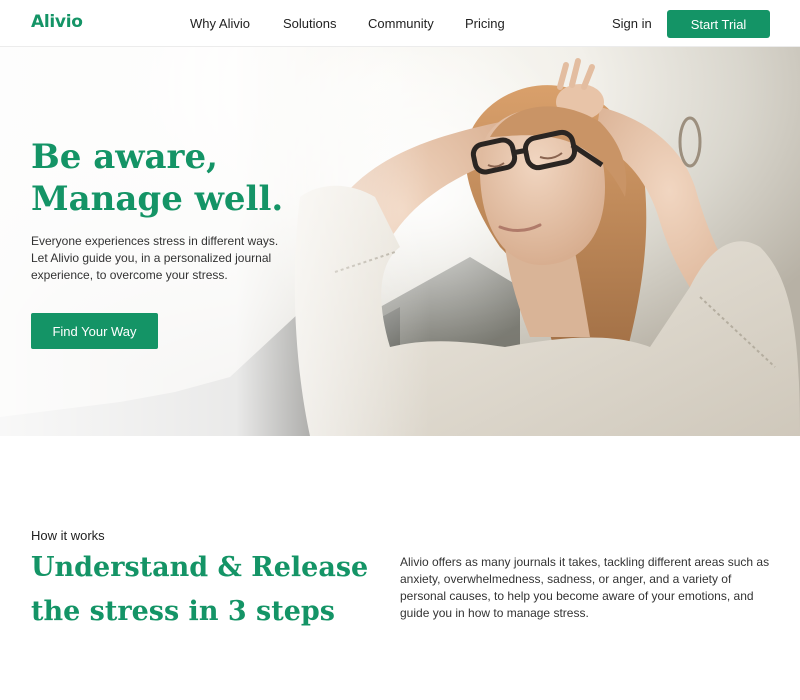 This screenshot has width=800, height=700. Describe the element at coordinates (718, 24) in the screenshot. I see `start-trial-button: Start Trial` at that location.